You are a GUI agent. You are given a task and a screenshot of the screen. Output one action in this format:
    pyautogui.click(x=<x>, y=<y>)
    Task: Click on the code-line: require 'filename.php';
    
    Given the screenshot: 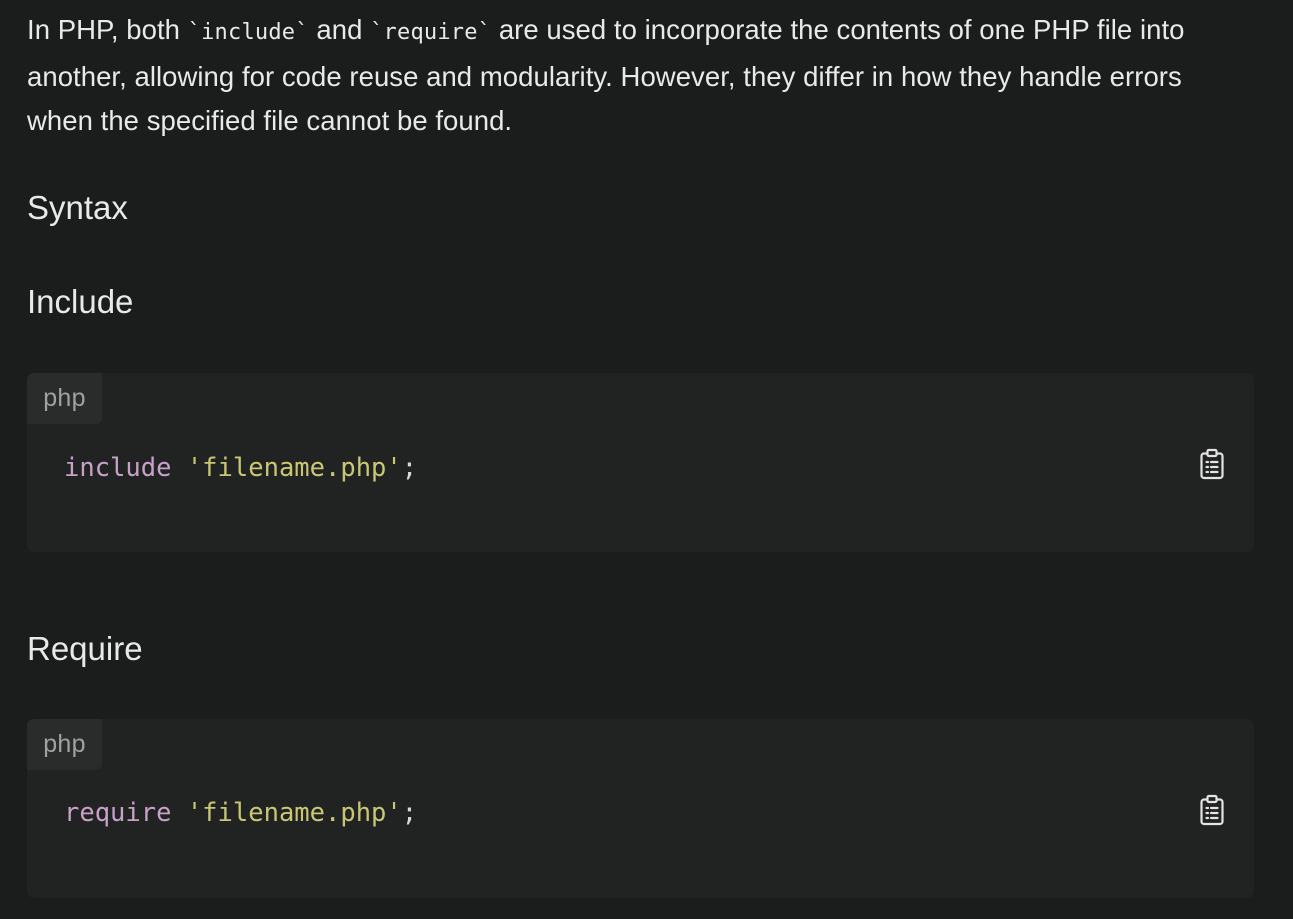 What is the action you would take?
    pyautogui.click(x=240, y=813)
    